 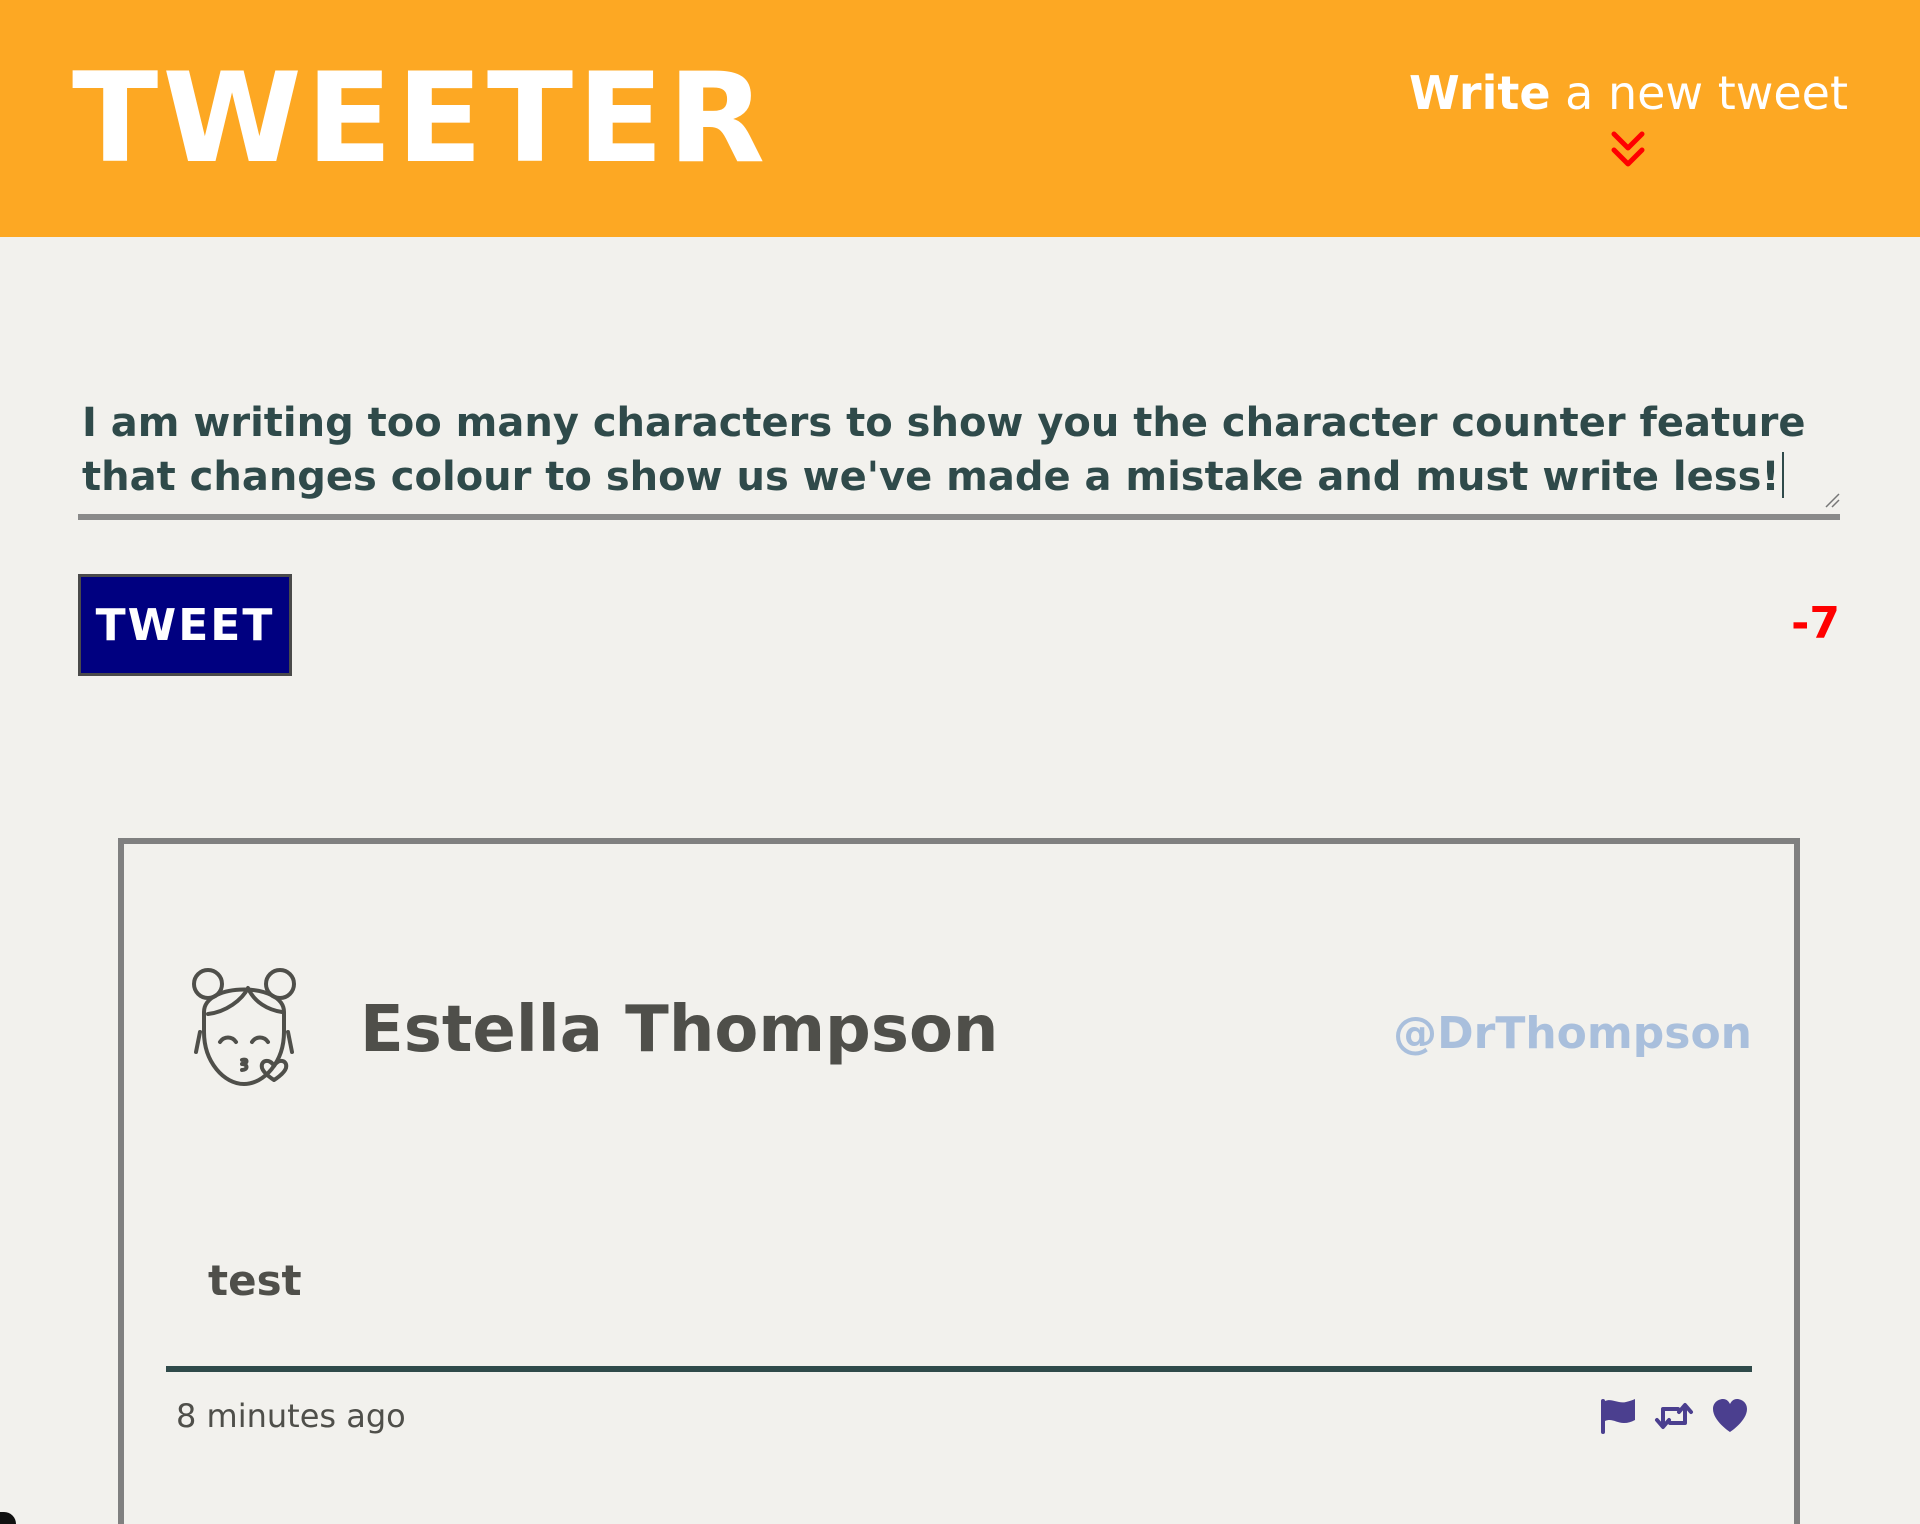 What do you see at coordinates (679, 1030) in the screenshot?
I see `tweet-author-name: Estella Thompson` at bounding box center [679, 1030].